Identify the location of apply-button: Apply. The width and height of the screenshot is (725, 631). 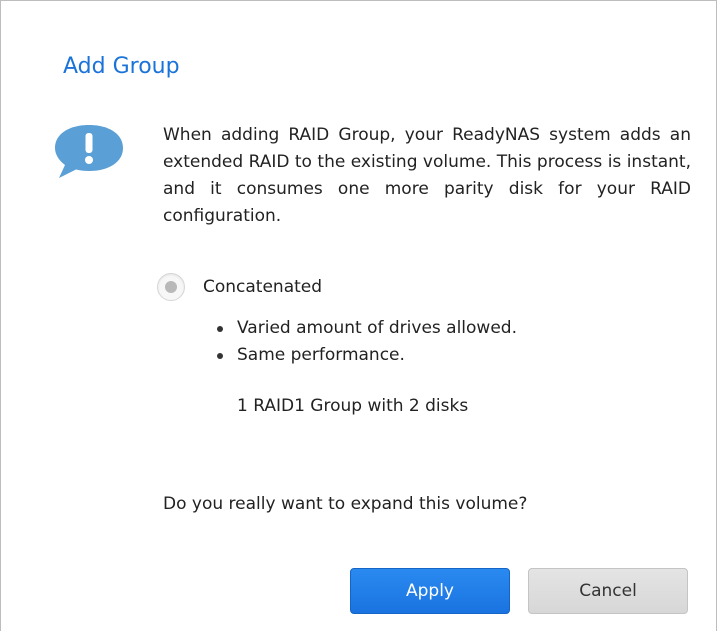
(430, 591).